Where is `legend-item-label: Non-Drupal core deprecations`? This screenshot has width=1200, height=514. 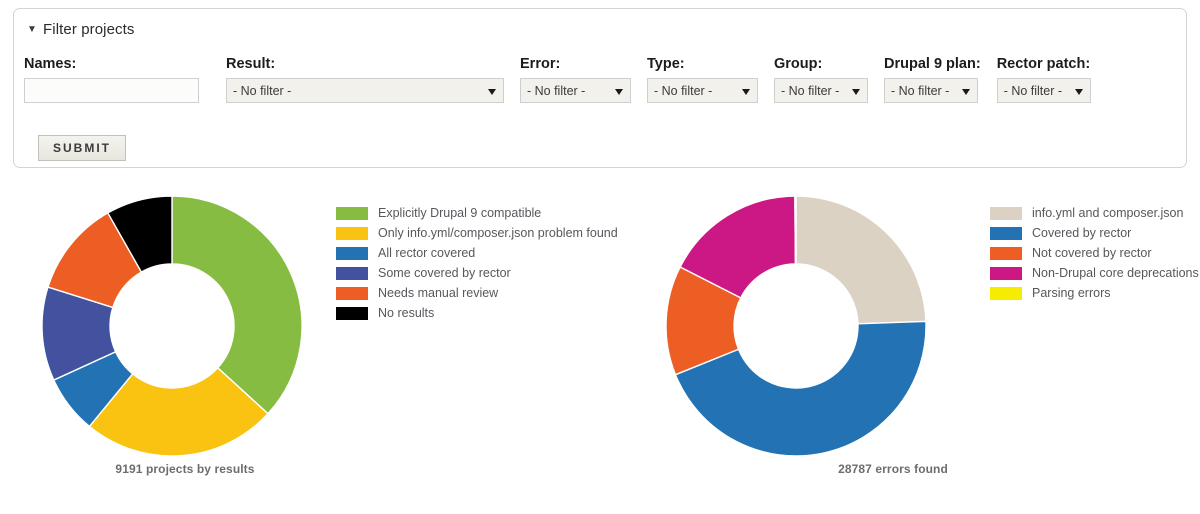 legend-item-label: Non-Drupal core deprecations is located at coordinates (1115, 272).